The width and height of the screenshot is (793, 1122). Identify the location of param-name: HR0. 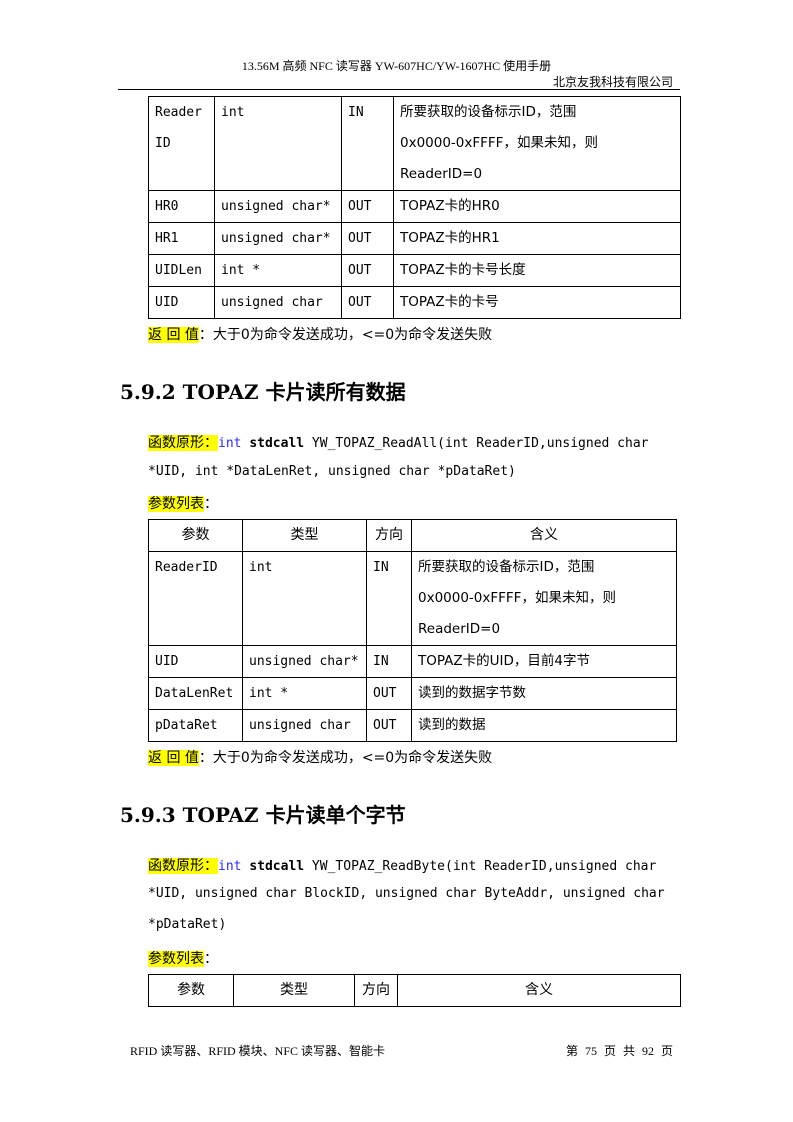
(181, 206).